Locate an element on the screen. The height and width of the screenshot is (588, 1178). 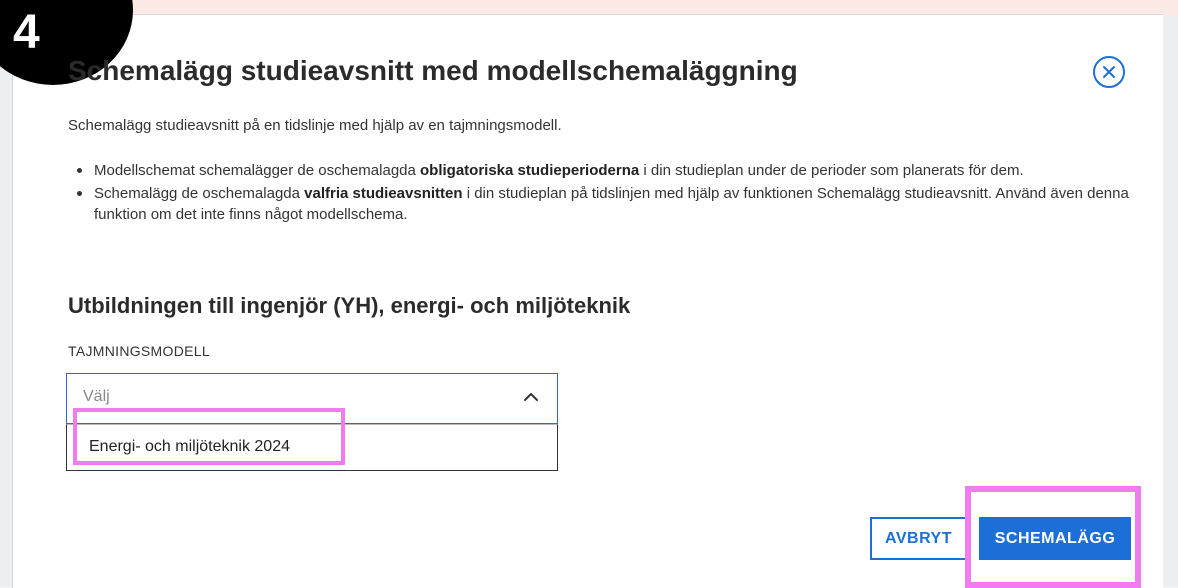
timing-model-label: TAJMNINGSMODELL is located at coordinates (139, 351).